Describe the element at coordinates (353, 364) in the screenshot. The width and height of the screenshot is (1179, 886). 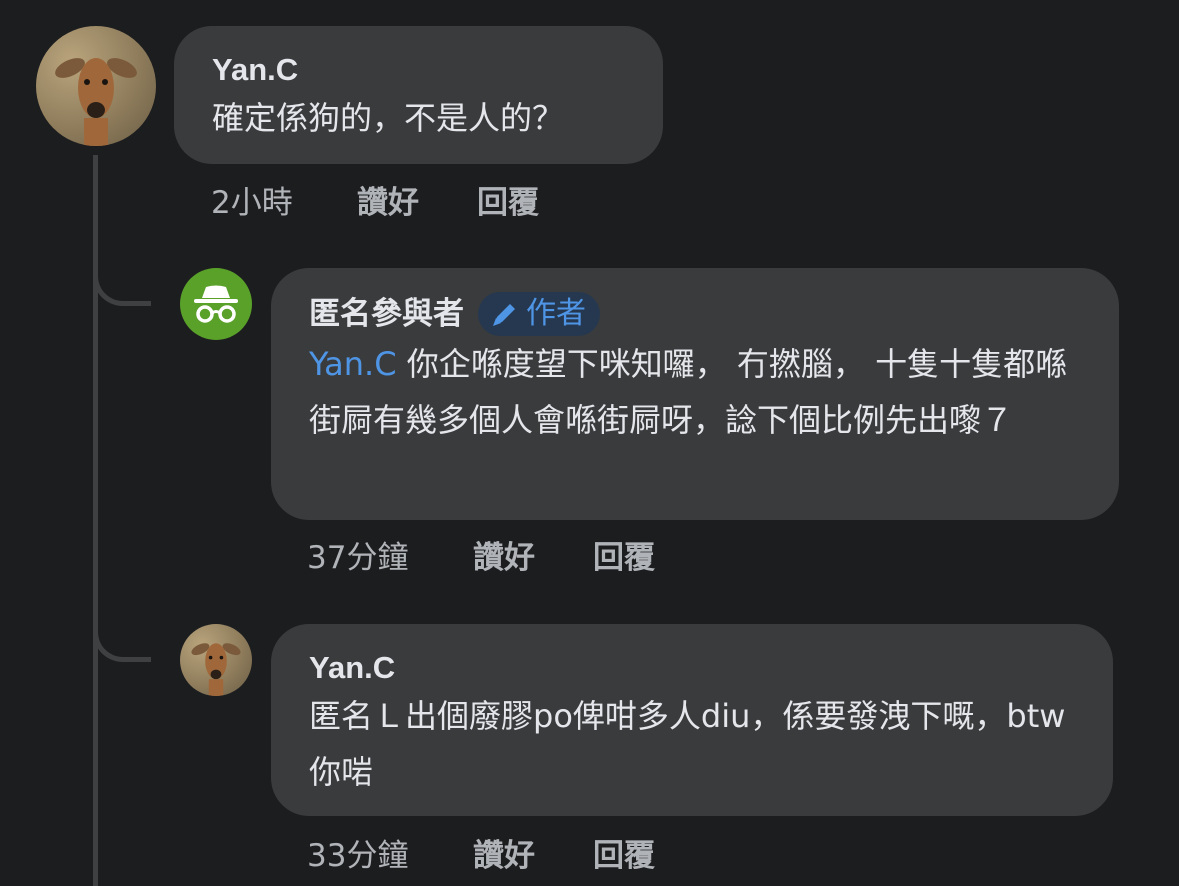
I see `mention-link: Yan.C` at that location.